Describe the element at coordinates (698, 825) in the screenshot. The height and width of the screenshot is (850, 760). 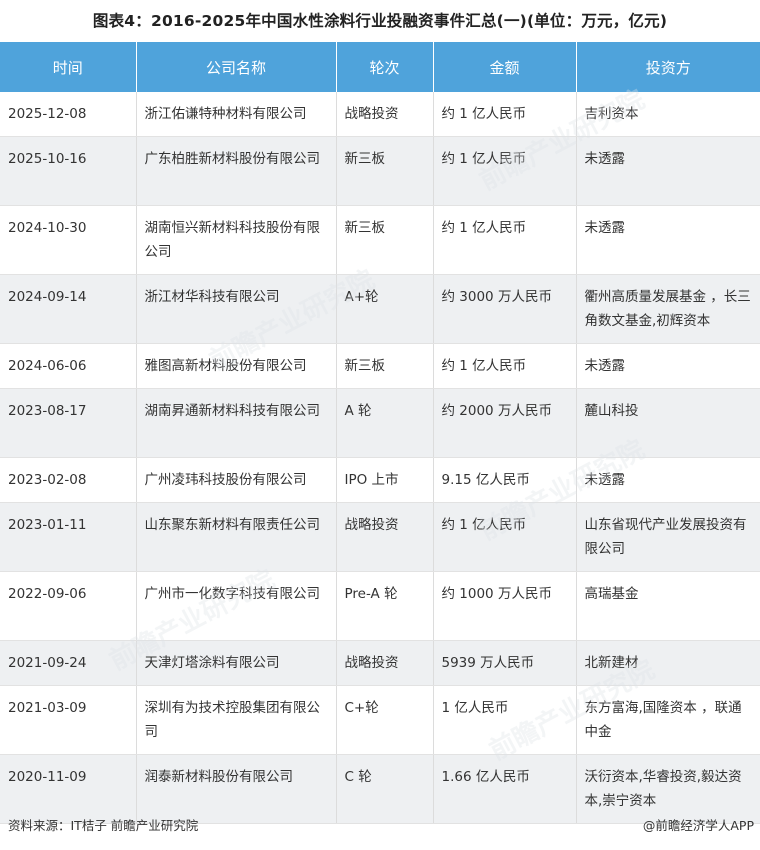
I see `brand-credit: @前瞻经济学人APP` at that location.